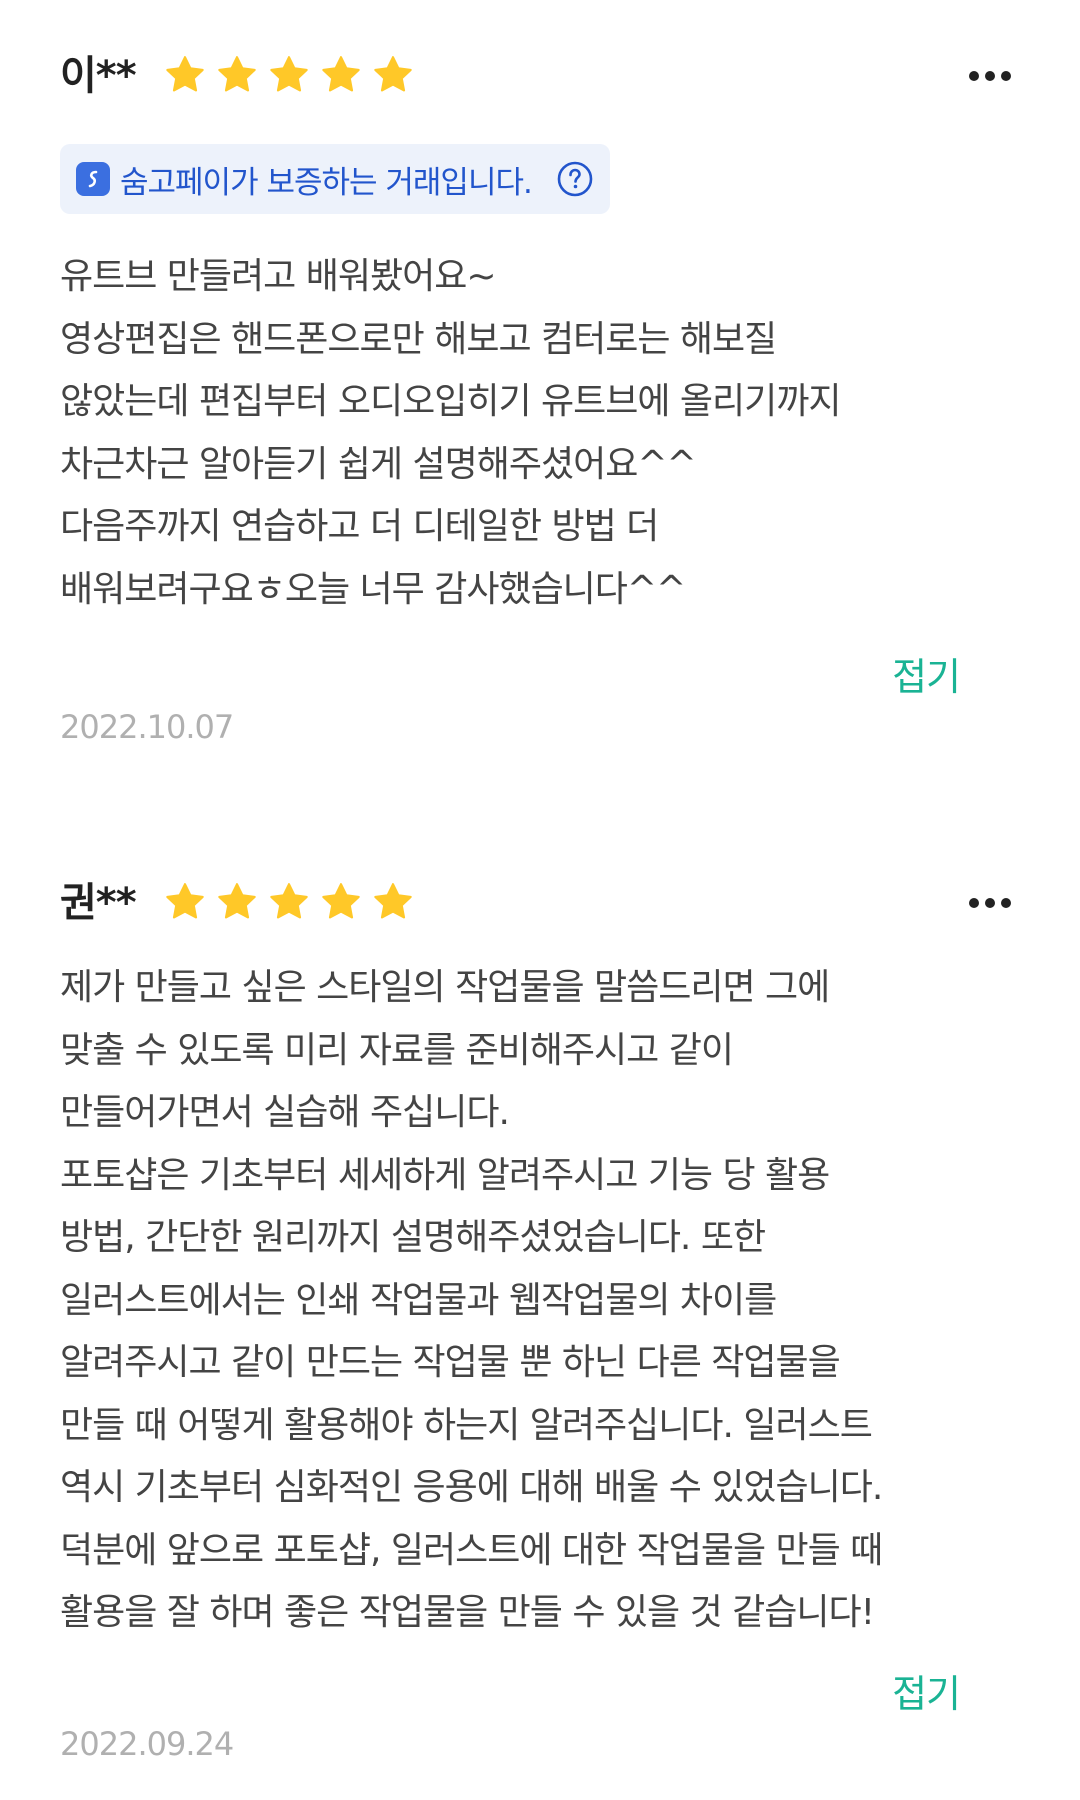 This screenshot has width=1080, height=1800. I want to click on review-text-line: 만들어가면서 실습해 주십니다., so click(285, 1112).